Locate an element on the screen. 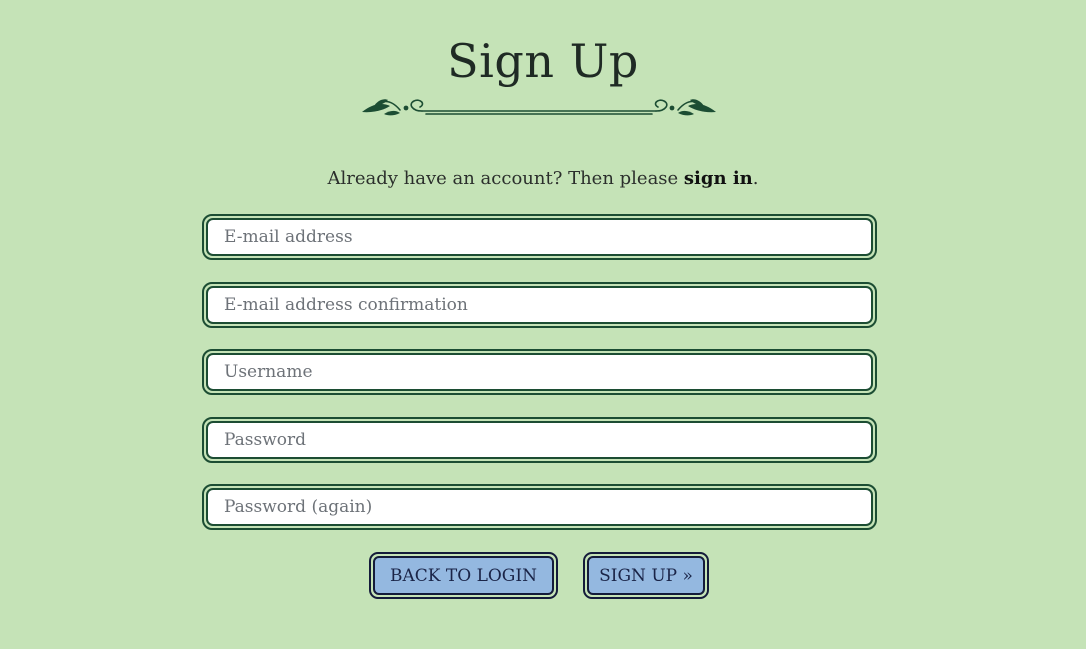  email-confirm-field-frame is located at coordinates (539, 305).